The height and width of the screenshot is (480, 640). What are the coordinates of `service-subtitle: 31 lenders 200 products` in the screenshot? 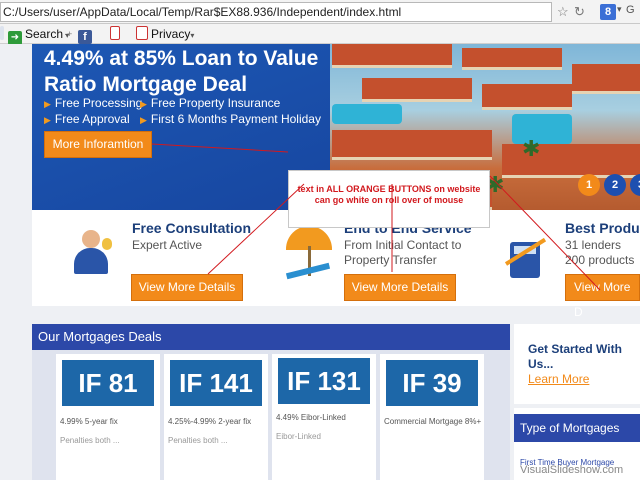 It's located at (600, 252).